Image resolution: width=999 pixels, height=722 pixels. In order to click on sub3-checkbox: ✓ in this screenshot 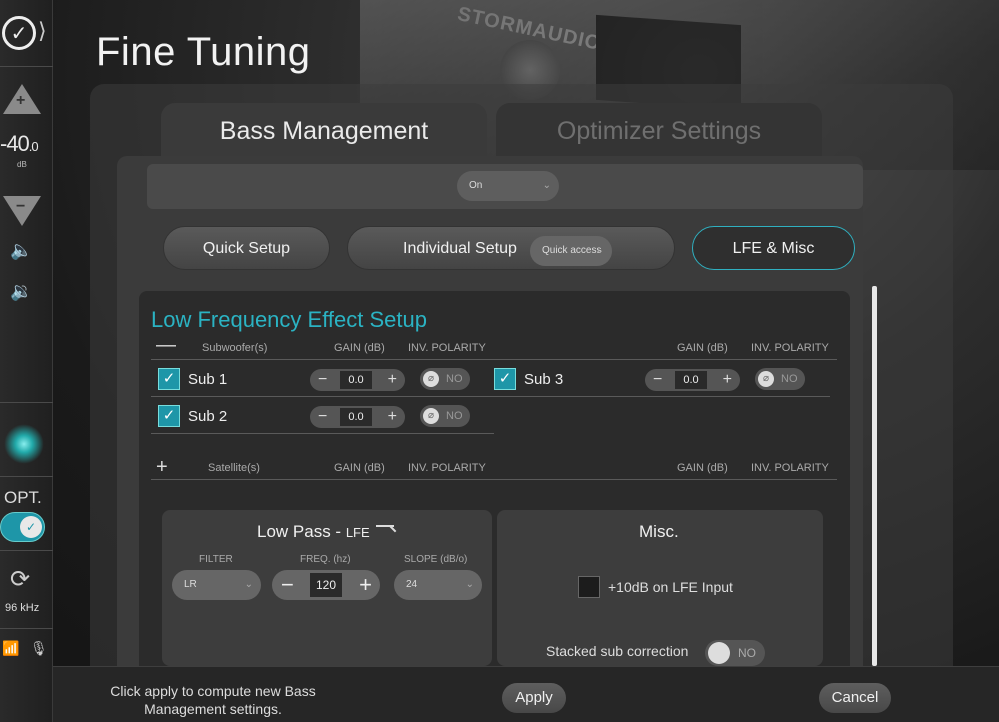, I will do `click(505, 379)`.